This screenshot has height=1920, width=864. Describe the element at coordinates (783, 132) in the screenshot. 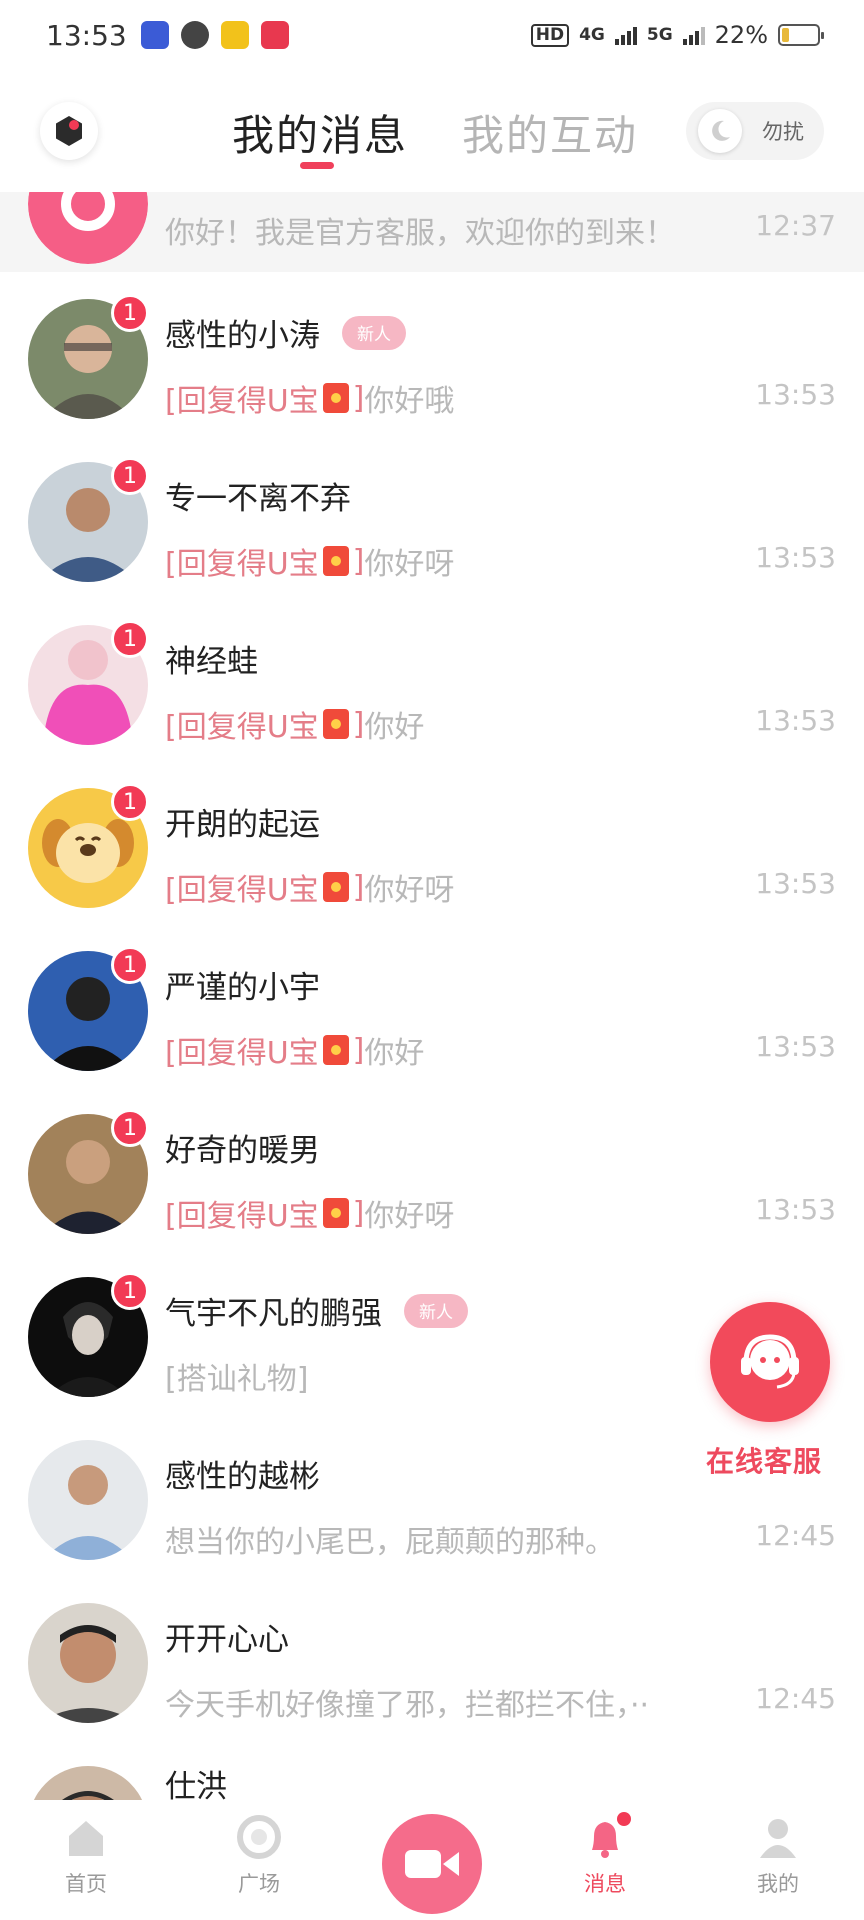

I see `dnd-label: 勿扰` at that location.